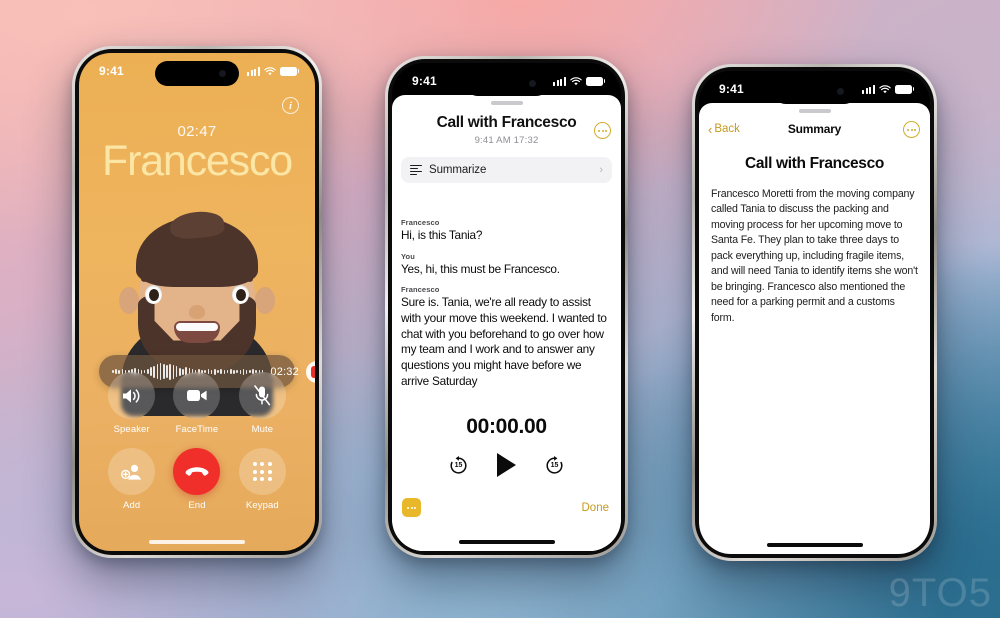 The height and width of the screenshot is (618, 1000). What do you see at coordinates (130, 472) in the screenshot?
I see `add-person-icon` at bounding box center [130, 472].